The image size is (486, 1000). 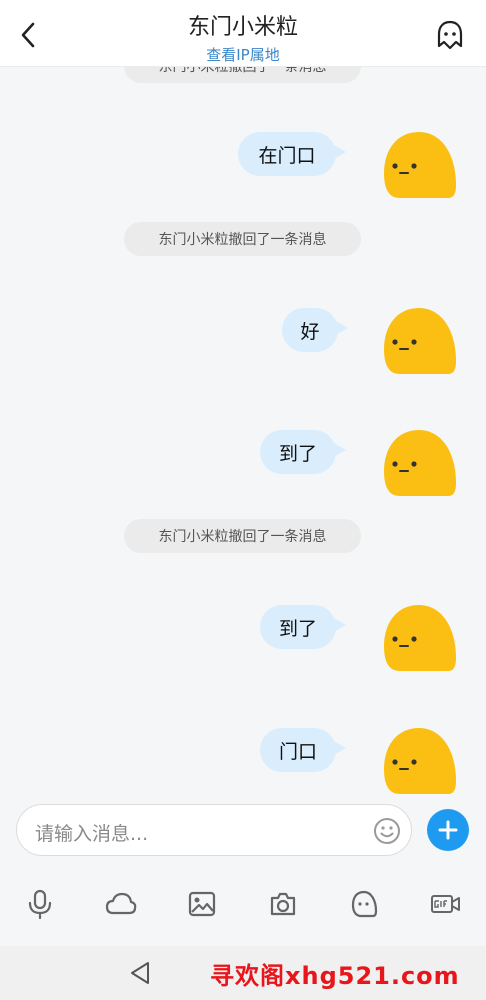 What do you see at coordinates (243, 54) in the screenshot?
I see `view-ip-location-link: 查看IP属地` at bounding box center [243, 54].